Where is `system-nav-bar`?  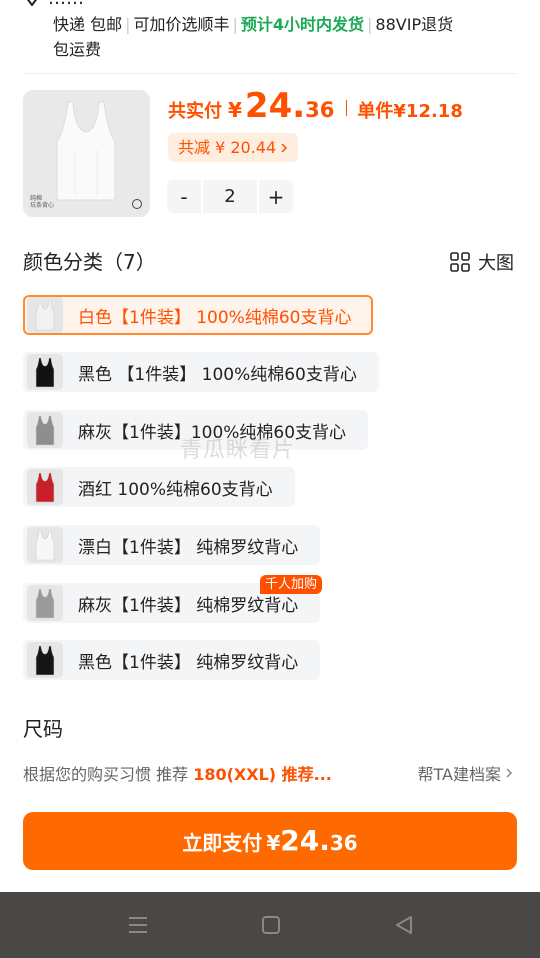
system-nav-bar is located at coordinates (270, 925).